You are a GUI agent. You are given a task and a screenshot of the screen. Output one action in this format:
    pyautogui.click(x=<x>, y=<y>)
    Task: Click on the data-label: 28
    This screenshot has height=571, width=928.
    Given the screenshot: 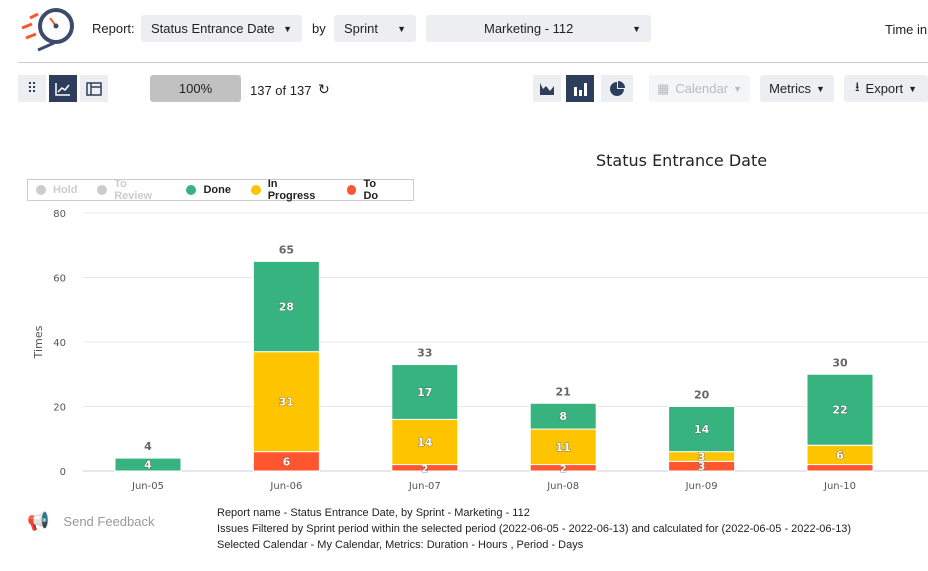 What is the action you would take?
    pyautogui.click(x=286, y=307)
    